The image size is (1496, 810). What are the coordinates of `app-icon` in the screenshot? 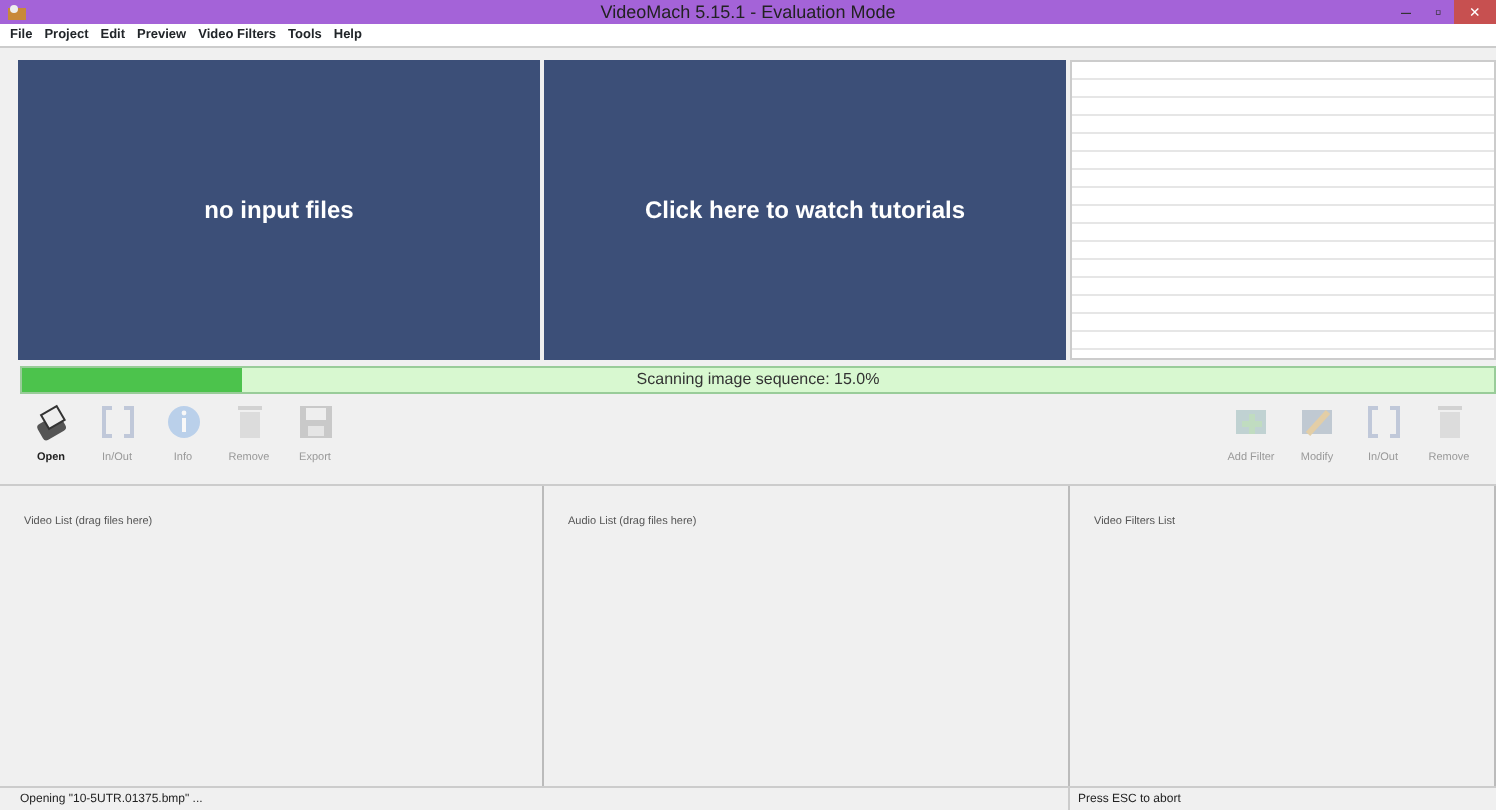 It's located at (17, 12).